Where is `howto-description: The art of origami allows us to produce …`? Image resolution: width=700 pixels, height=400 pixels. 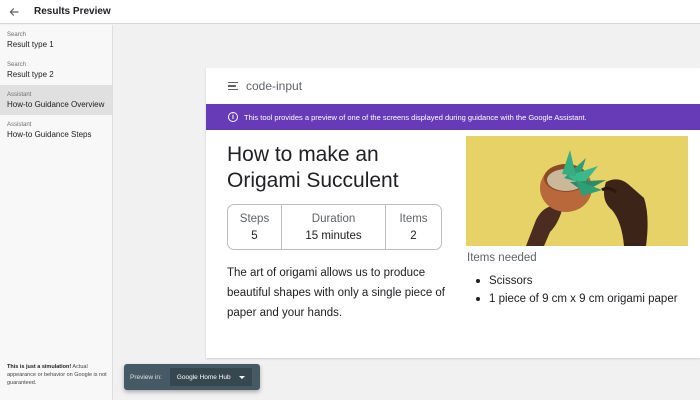
howto-description: The art of origami allows us to produce … is located at coordinates (336, 293).